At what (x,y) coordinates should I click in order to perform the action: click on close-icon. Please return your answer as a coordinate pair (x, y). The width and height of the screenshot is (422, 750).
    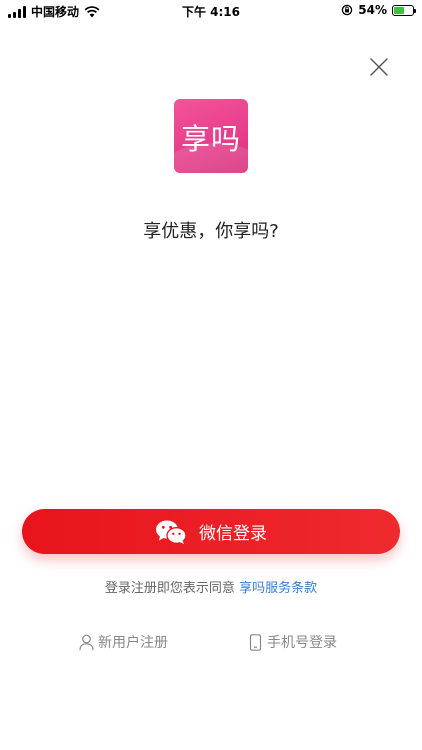
    Looking at the image, I should click on (379, 67).